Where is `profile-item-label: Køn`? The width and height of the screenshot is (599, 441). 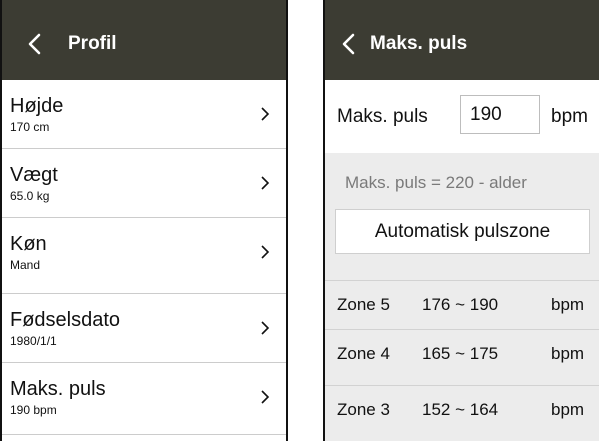 profile-item-label: Køn is located at coordinates (28, 244).